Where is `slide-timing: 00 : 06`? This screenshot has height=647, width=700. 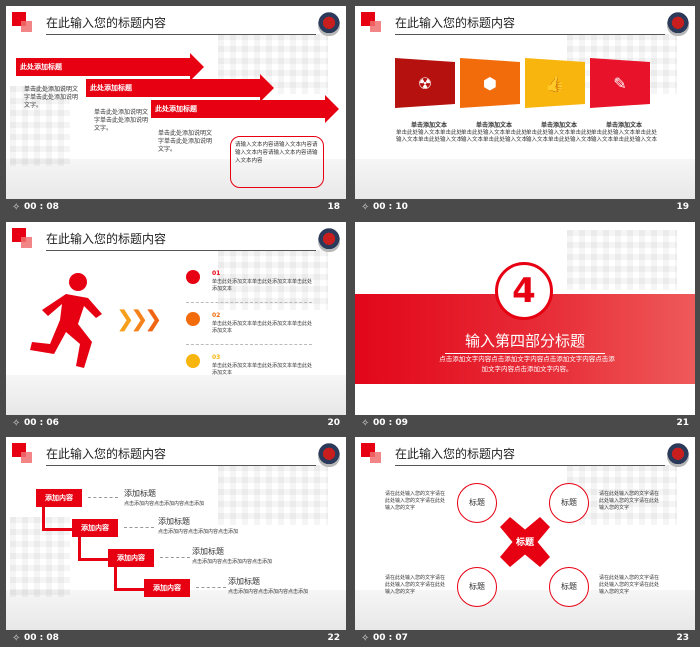
slide-timing: 00 : 06 is located at coordinates (41, 423).